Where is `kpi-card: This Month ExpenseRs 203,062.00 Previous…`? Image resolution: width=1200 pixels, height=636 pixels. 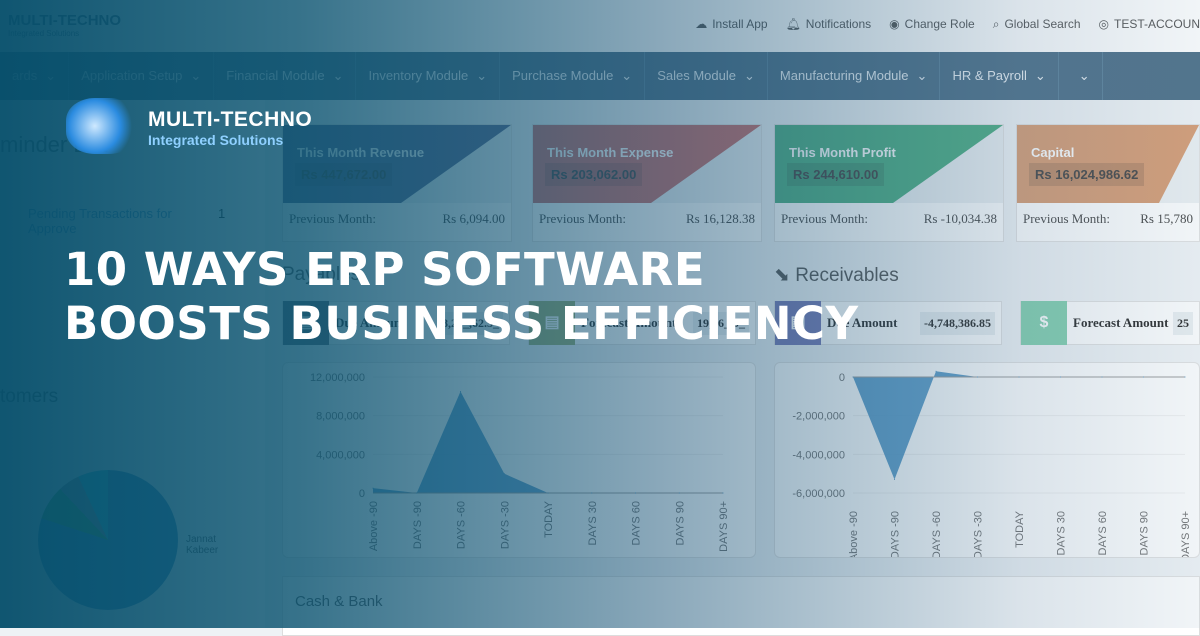 kpi-card: This Month ExpenseRs 203,062.00 Previous… is located at coordinates (647, 183).